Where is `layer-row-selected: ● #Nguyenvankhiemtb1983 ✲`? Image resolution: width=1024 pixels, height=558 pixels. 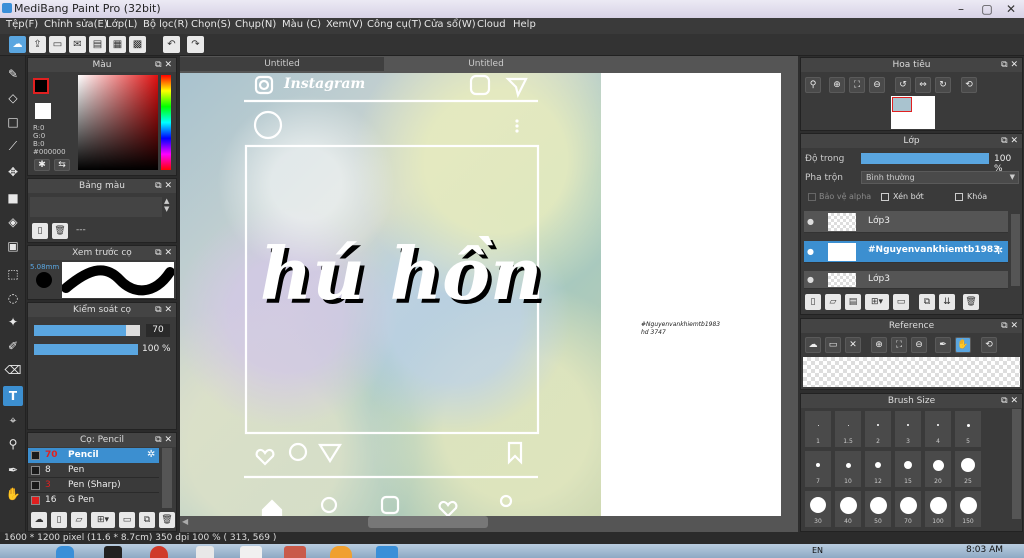 layer-row-selected: ● #Nguyenvankhiemtb1983 ✲ is located at coordinates (906, 252).